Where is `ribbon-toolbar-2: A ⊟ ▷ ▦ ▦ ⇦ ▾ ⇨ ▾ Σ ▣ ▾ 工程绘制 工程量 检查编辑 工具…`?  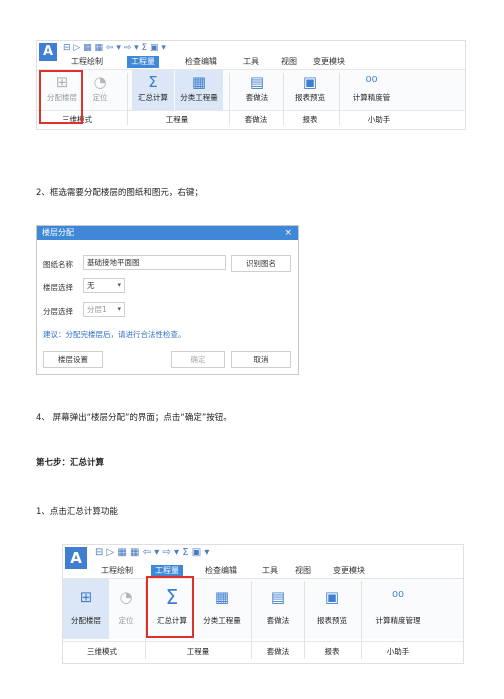
ribbon-toolbar-2: A ⊟ ▷ ▦ ▦ ⇦ ▾ ⇨ ▾ Σ ▣ ▾ 工程绘制 工程量 检查编辑 工具… is located at coordinates (263, 604).